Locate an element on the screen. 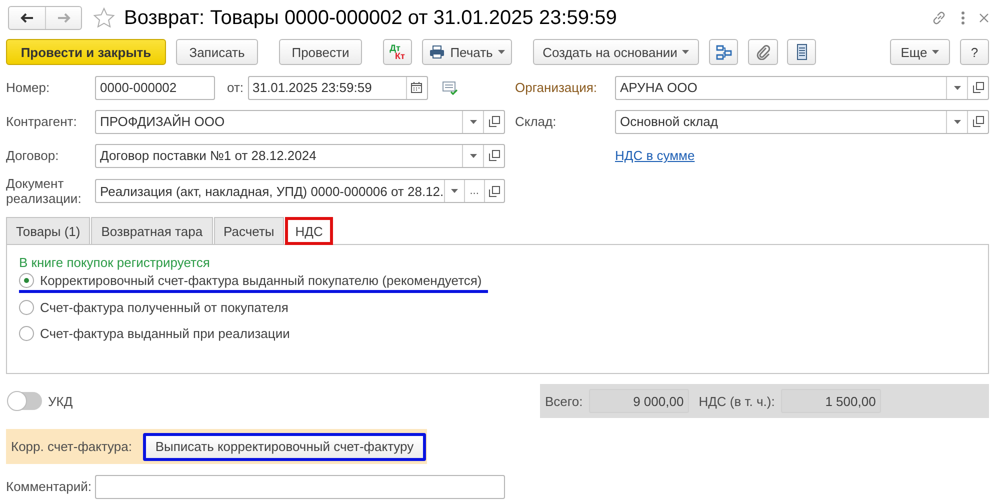 The image size is (995, 503). tab: Возвратная тара is located at coordinates (152, 230).